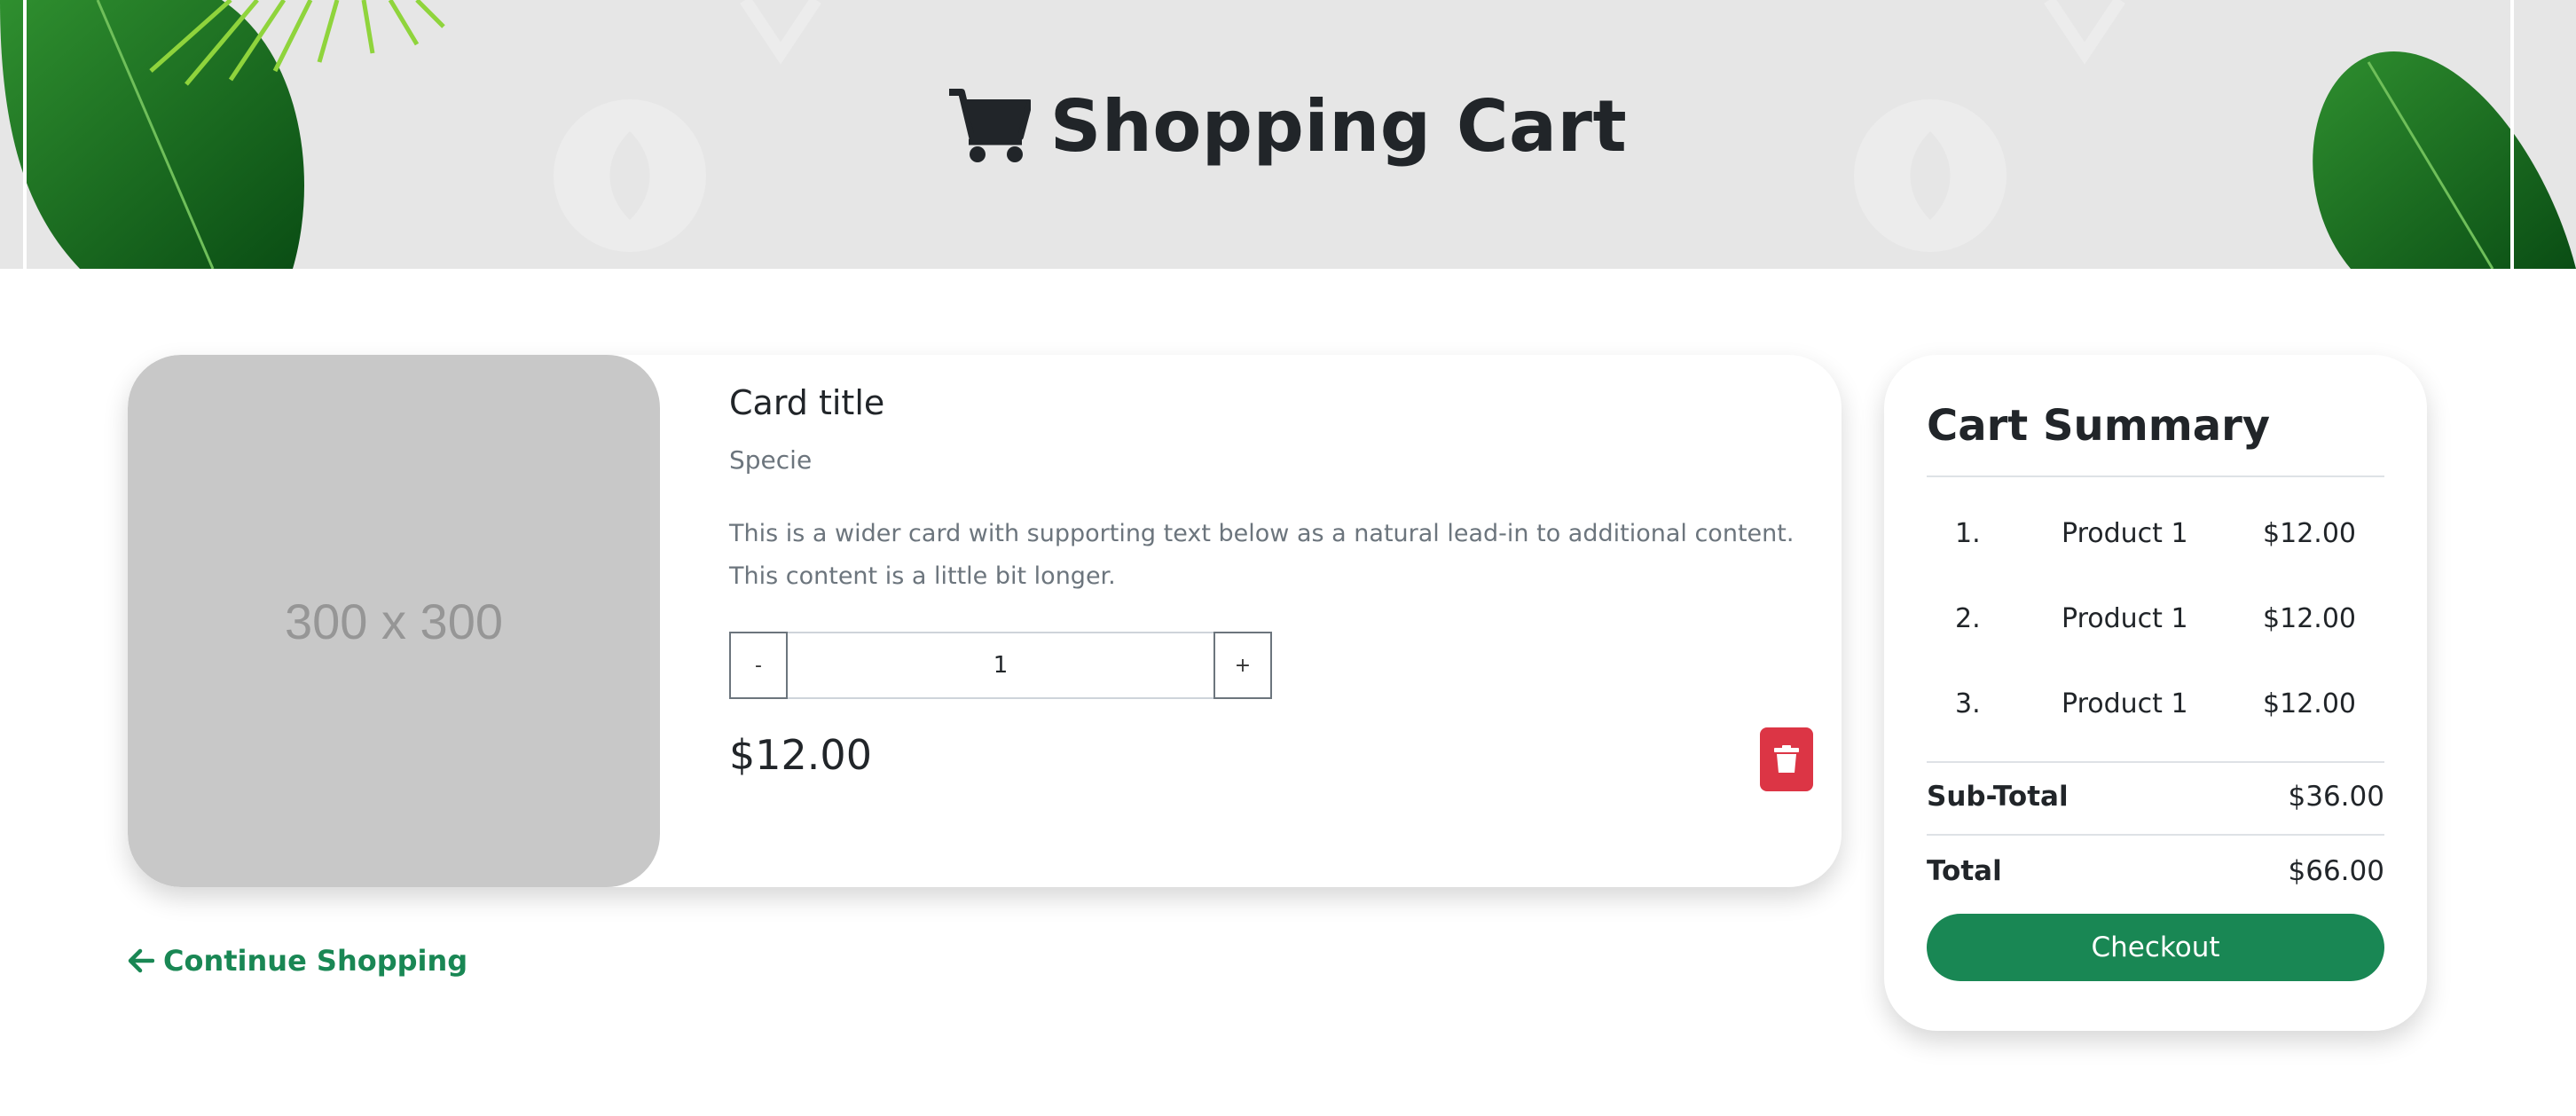  What do you see at coordinates (2155, 870) in the screenshot?
I see `total-row: Total $66.00` at bounding box center [2155, 870].